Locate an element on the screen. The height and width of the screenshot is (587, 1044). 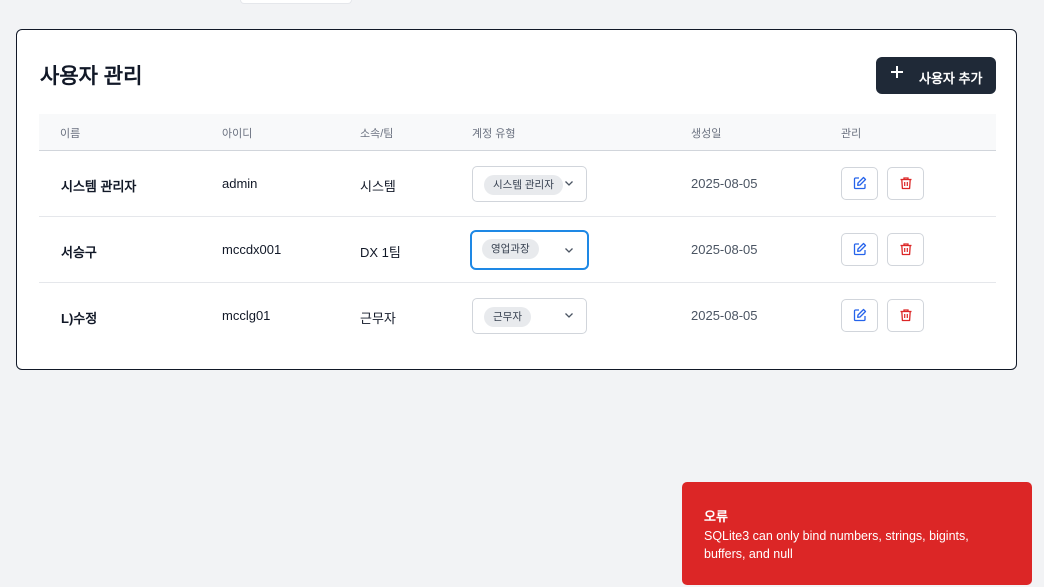
add-user-button: 사용자 추가 is located at coordinates (936, 75).